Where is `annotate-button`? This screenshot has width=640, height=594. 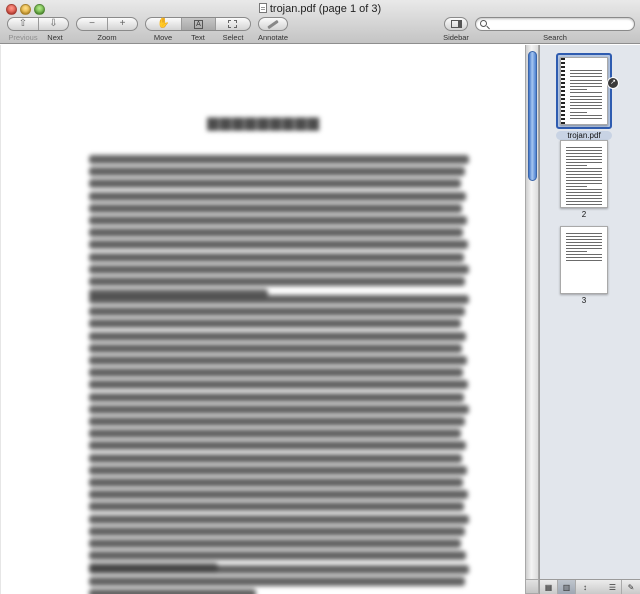
annotate-button is located at coordinates (273, 24).